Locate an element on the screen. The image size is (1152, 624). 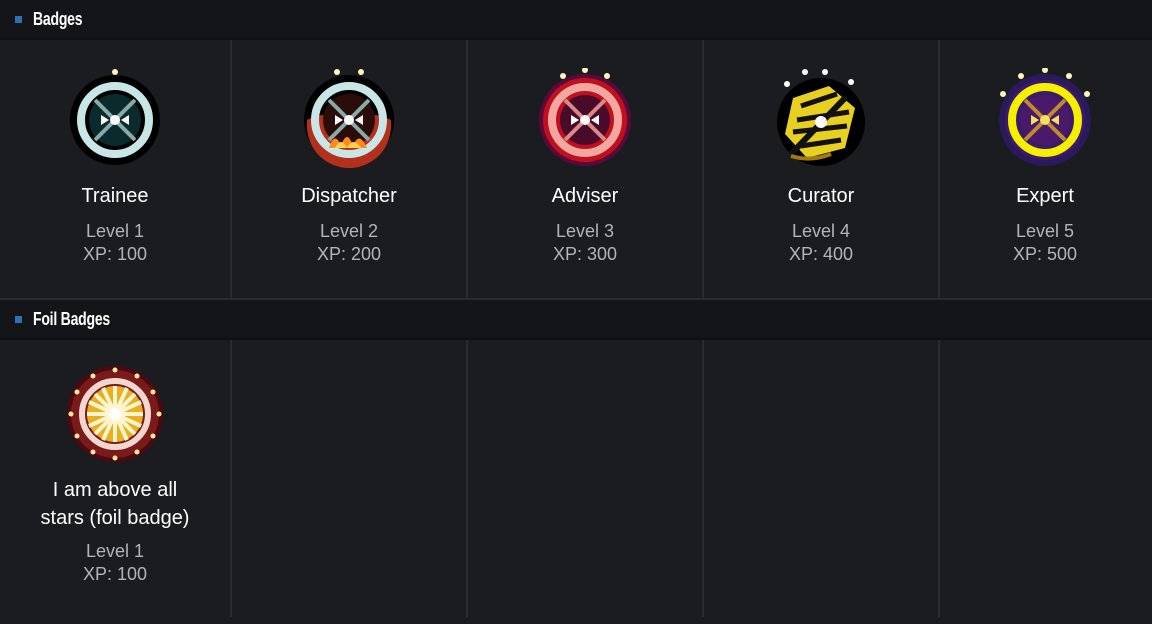
badge-xp: XP: 400 is located at coordinates (821, 254).